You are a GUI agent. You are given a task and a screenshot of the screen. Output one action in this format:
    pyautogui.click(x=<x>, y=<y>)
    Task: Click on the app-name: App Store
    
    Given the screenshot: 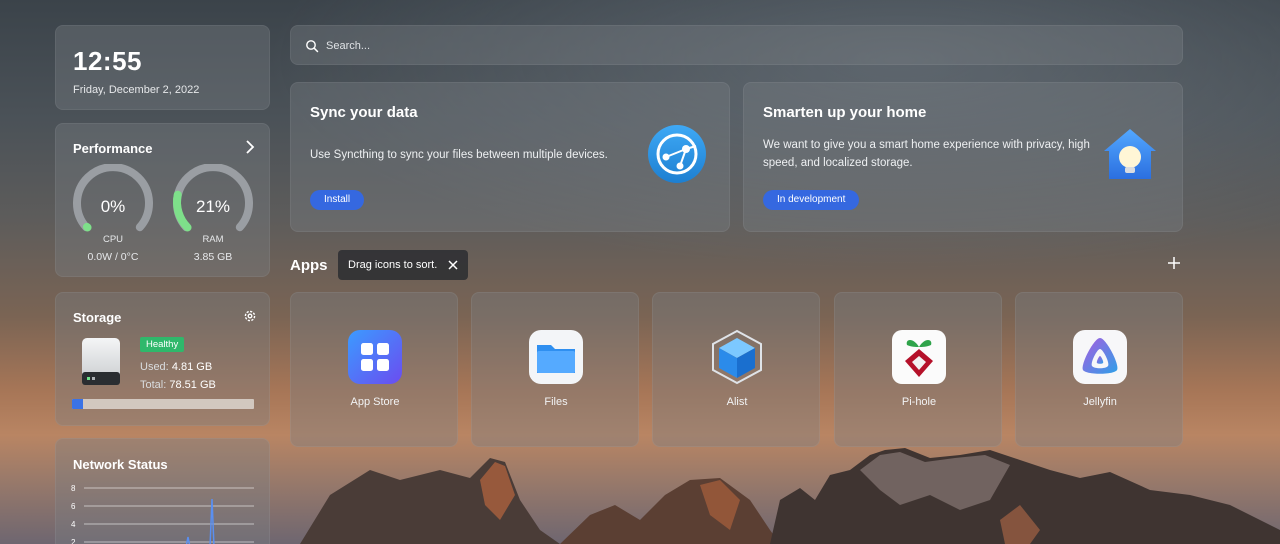 What is the action you would take?
    pyautogui.click(x=375, y=402)
    